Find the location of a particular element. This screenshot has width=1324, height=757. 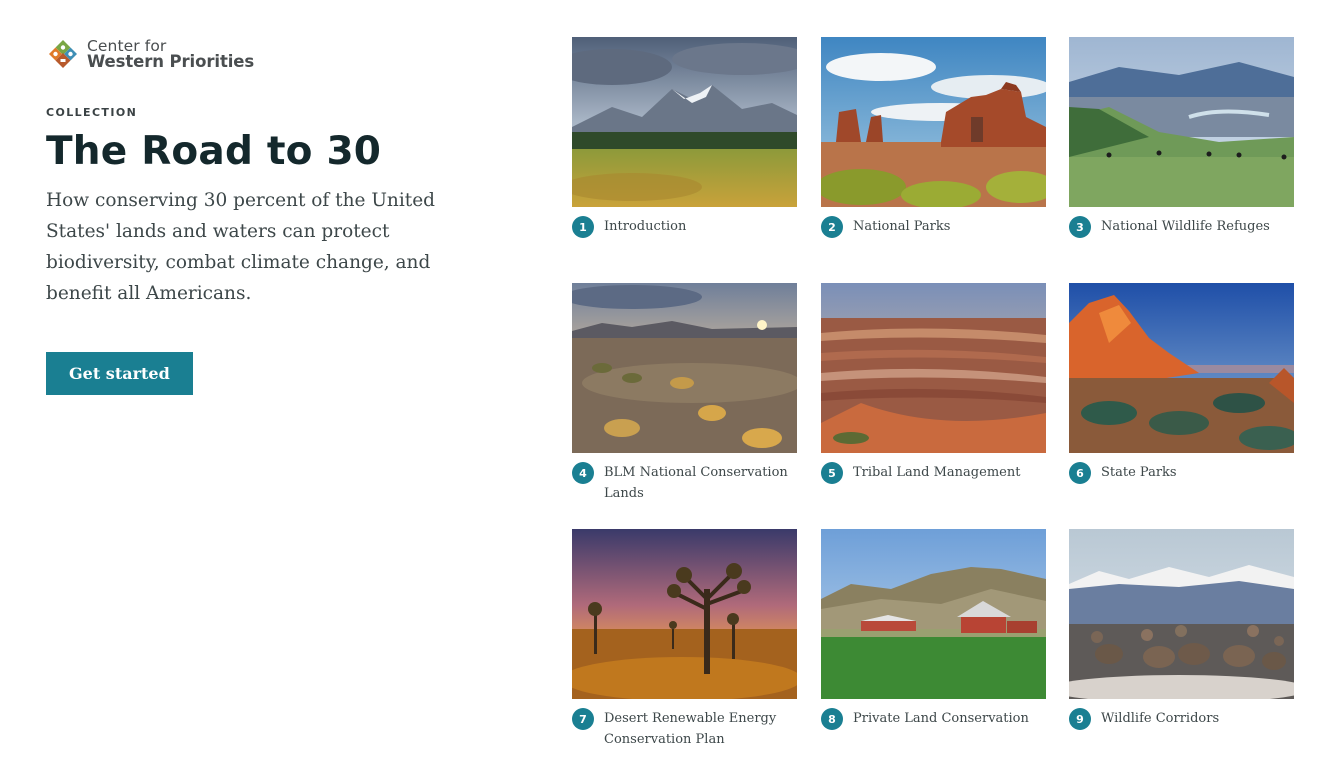

get-started-button: Get started is located at coordinates (119, 373).